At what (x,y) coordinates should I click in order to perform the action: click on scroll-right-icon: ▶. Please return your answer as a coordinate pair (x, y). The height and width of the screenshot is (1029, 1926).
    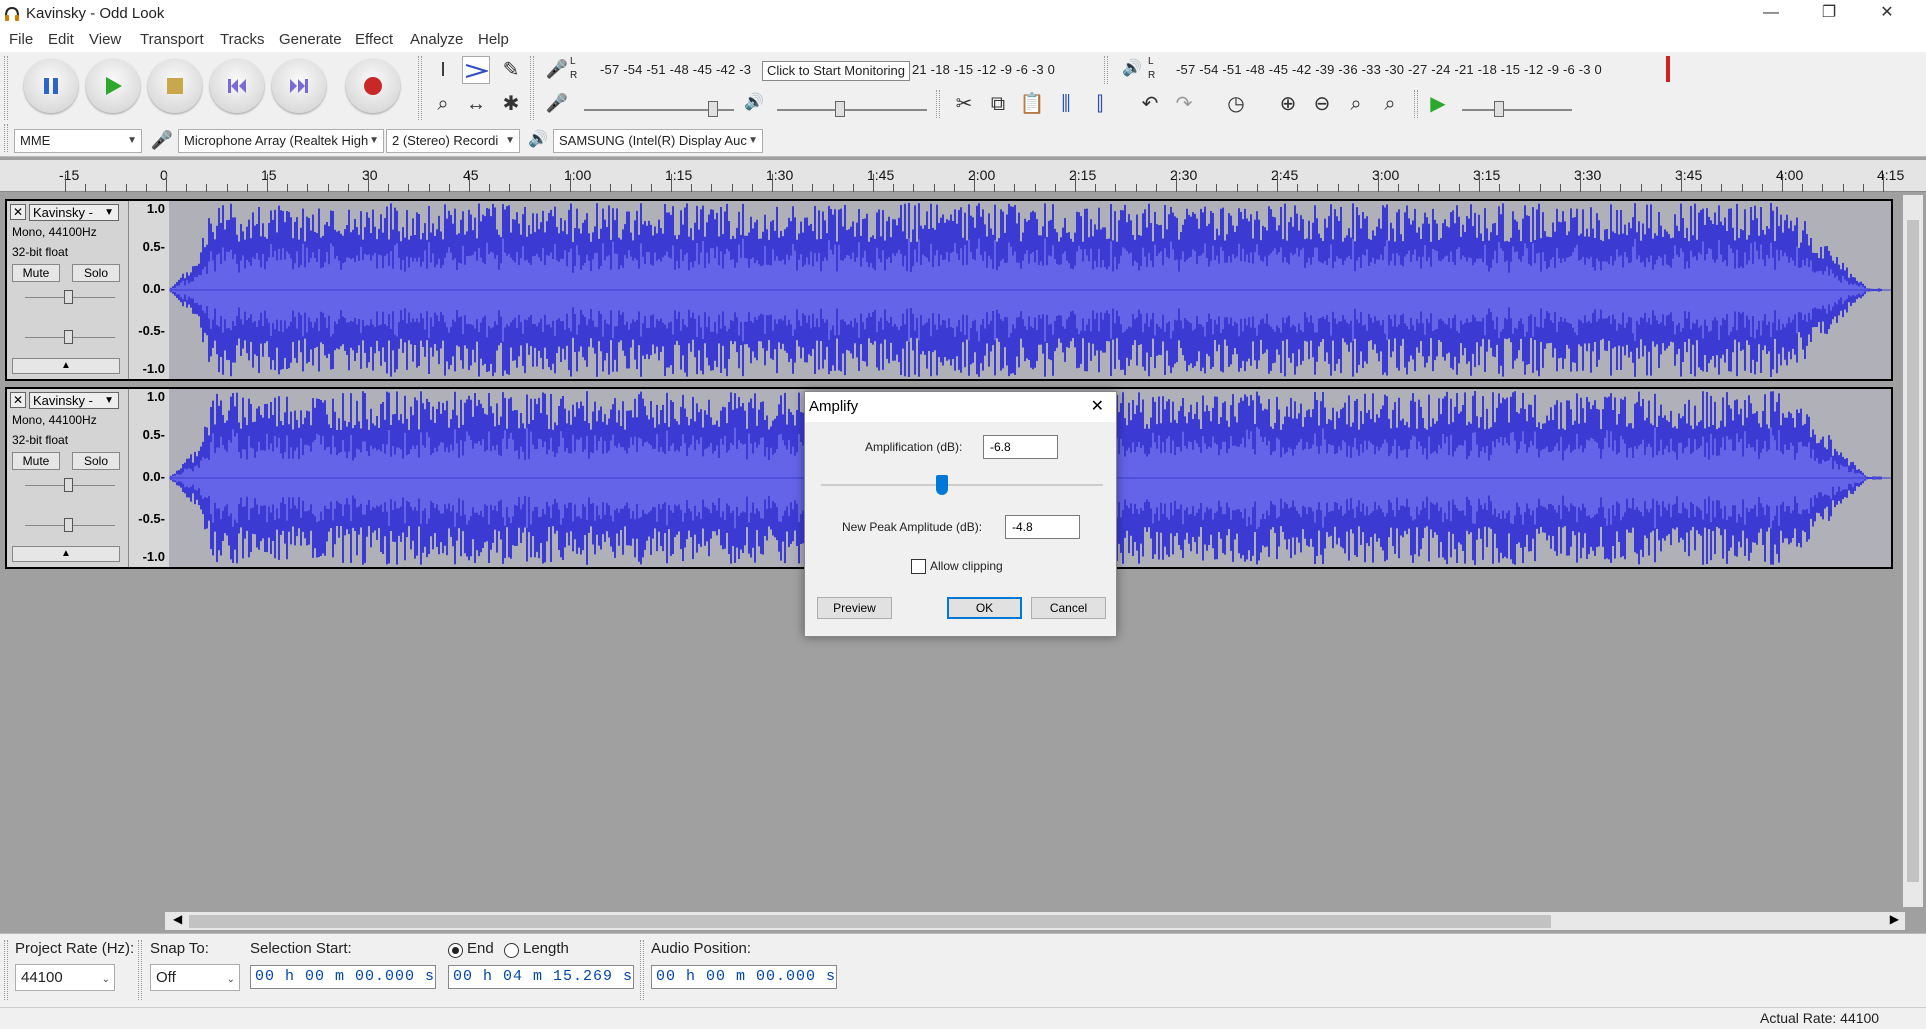
    Looking at the image, I should click on (1894, 919).